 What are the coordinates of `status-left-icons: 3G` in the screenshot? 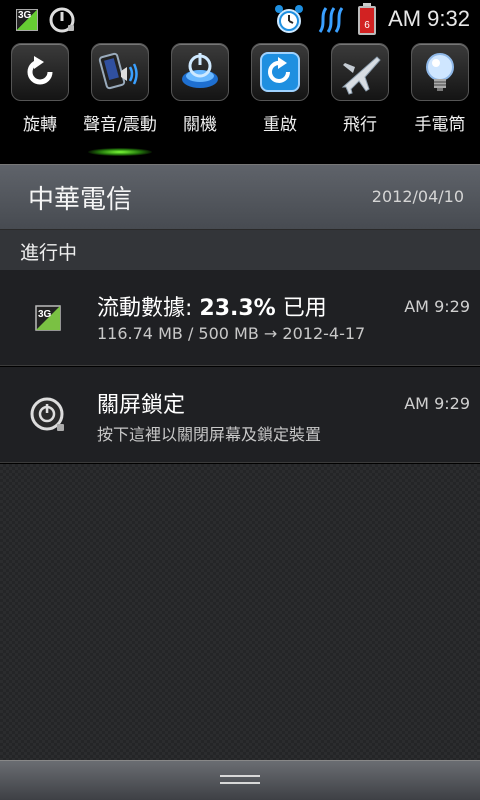 It's located at (46, 20).